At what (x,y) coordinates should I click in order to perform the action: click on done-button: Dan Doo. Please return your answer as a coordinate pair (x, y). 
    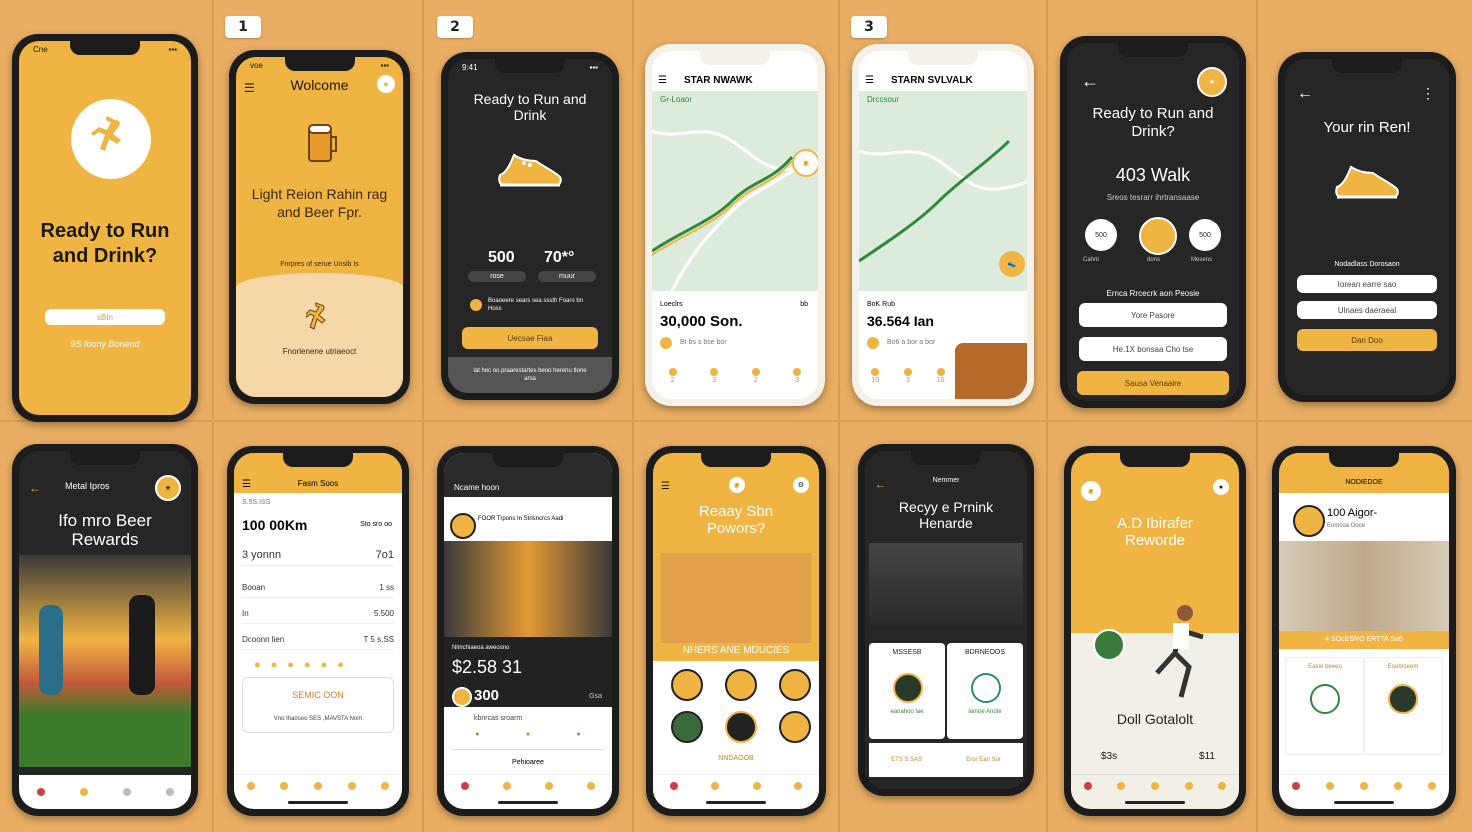
    Looking at the image, I should click on (1367, 340).